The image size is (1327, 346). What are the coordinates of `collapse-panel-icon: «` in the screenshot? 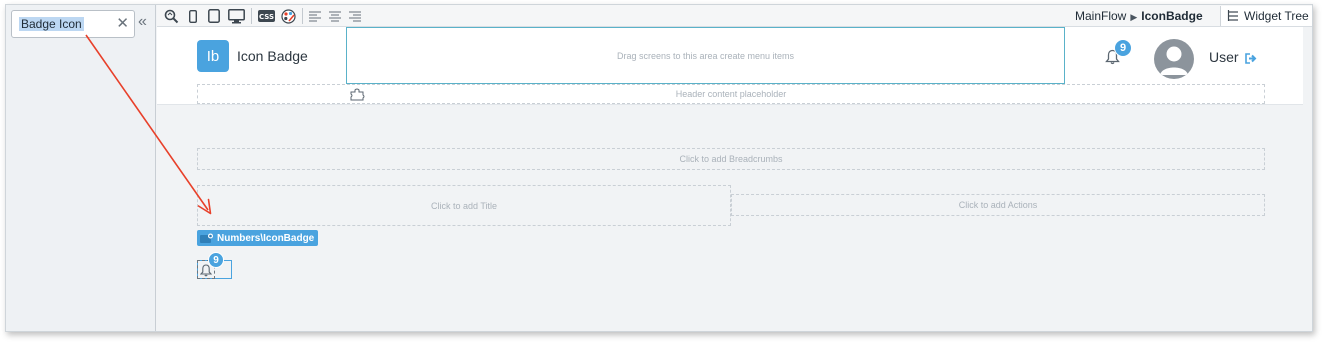 It's located at (142, 22).